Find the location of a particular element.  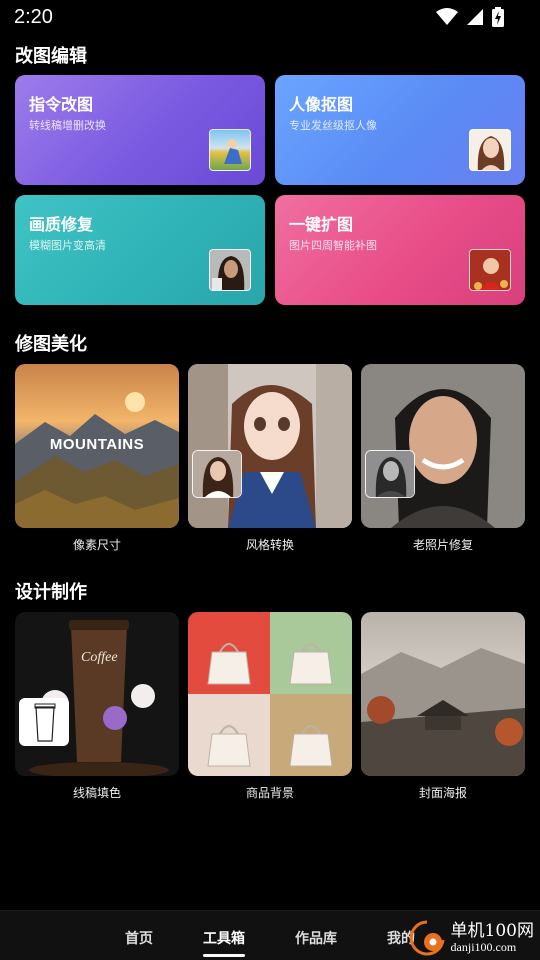

tile-cover-poster is located at coordinates (443, 694).